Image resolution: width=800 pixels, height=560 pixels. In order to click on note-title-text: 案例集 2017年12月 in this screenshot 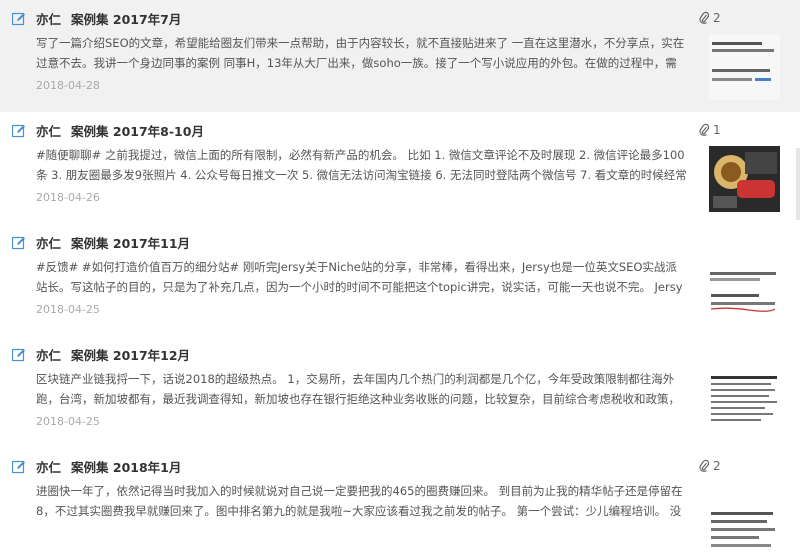, I will do `click(131, 355)`.